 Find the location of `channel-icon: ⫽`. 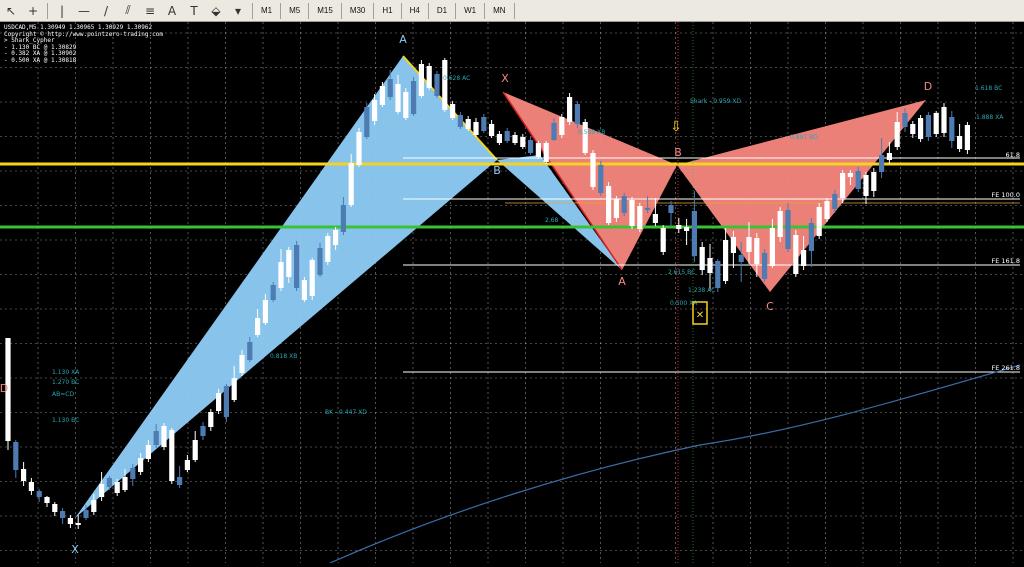

channel-icon: ⫽ is located at coordinates (128, 11).